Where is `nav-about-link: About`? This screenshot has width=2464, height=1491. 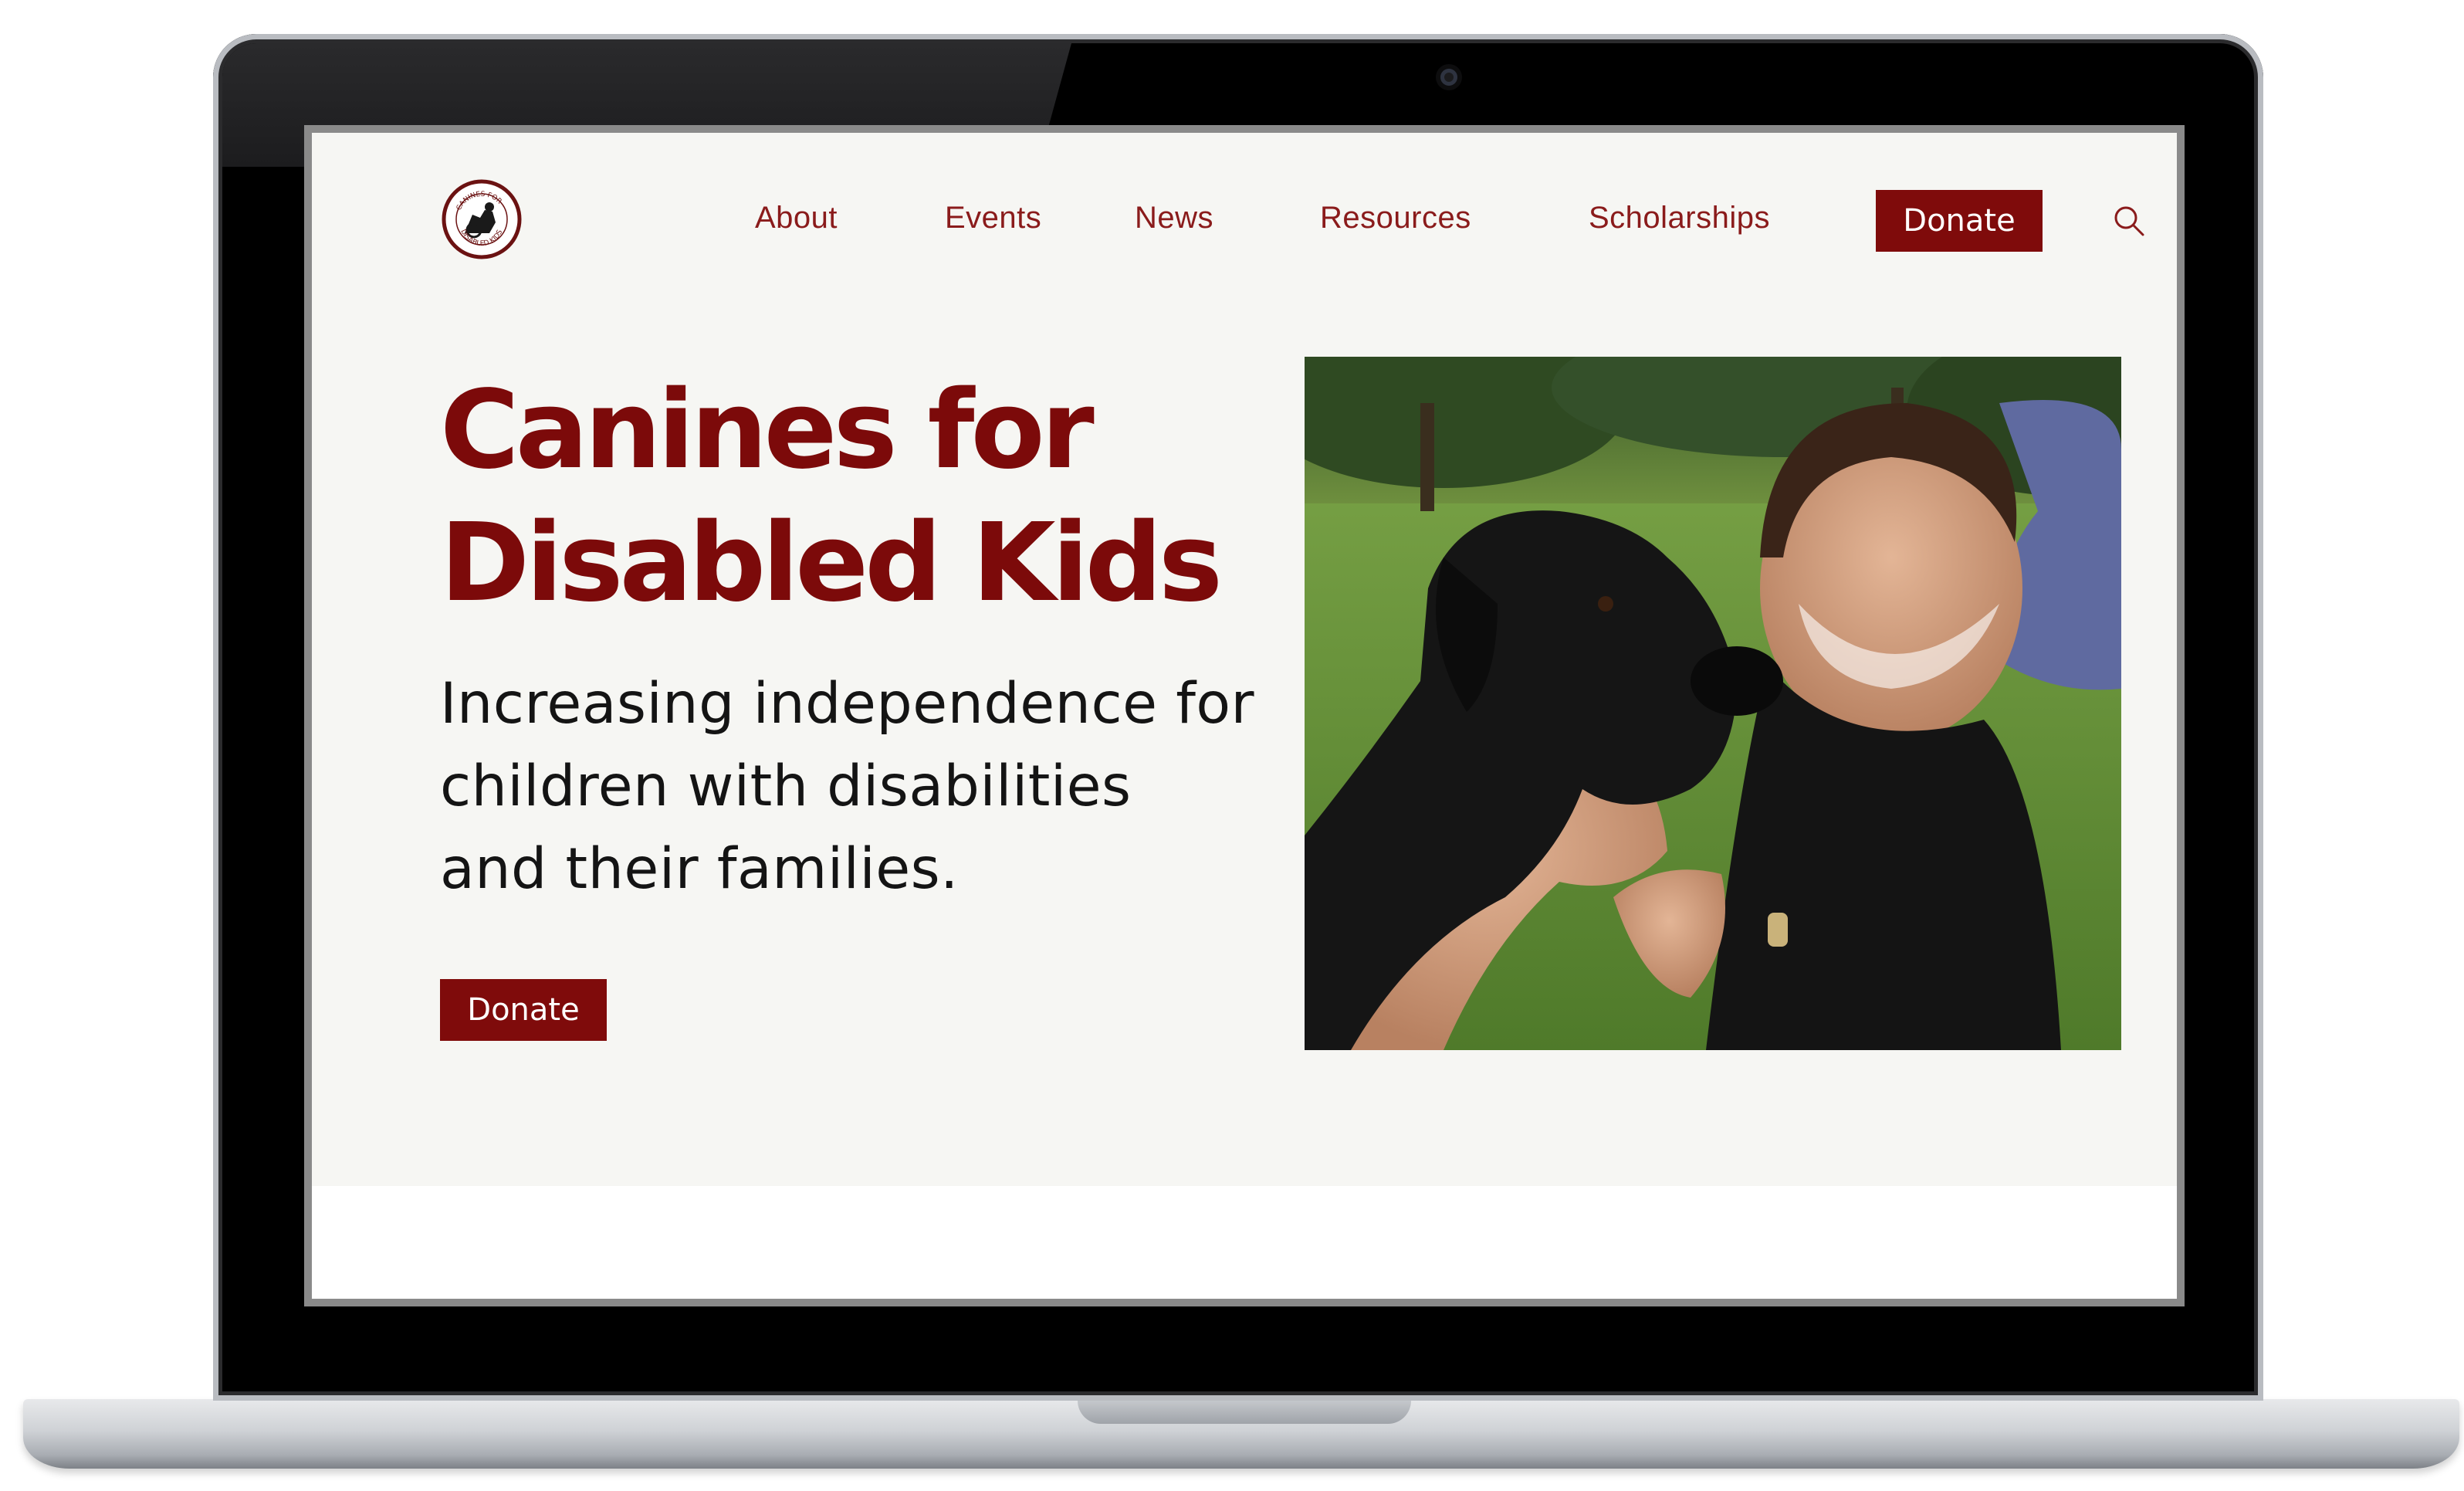
nav-about-link: About is located at coordinates (796, 218).